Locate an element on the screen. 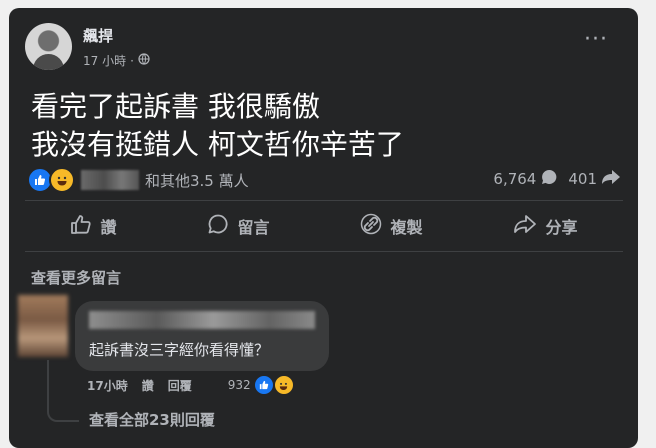 This screenshot has width=656, height=448. commenter-avatar is located at coordinates (43, 326).